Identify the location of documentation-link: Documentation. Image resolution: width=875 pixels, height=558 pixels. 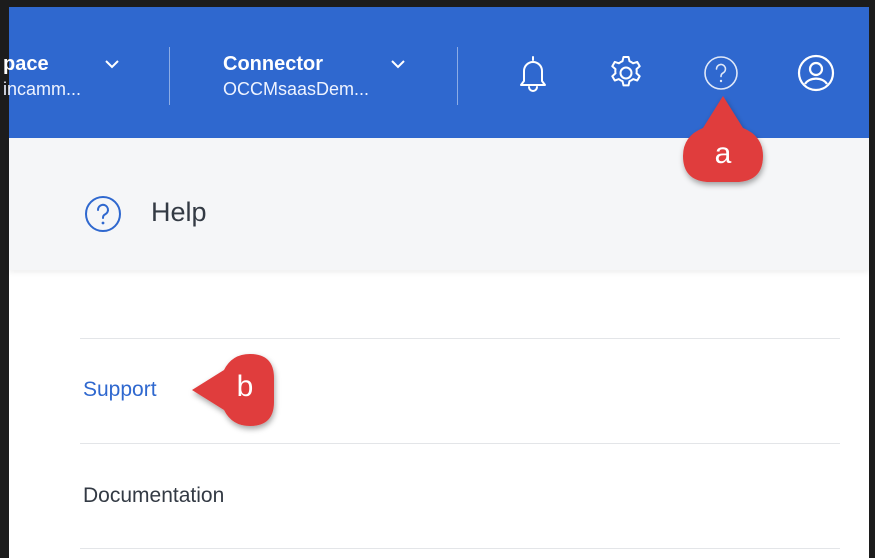
(153, 496).